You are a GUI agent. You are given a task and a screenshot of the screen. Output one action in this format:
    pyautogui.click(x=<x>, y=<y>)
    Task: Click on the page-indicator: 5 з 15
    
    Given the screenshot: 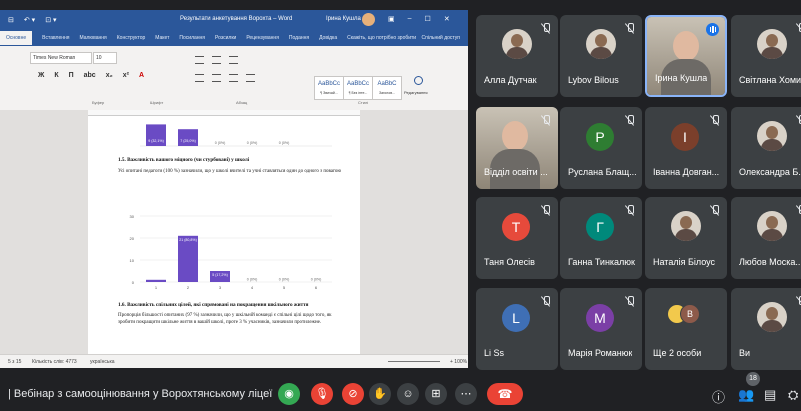 What is the action you would take?
    pyautogui.click(x=14, y=362)
    